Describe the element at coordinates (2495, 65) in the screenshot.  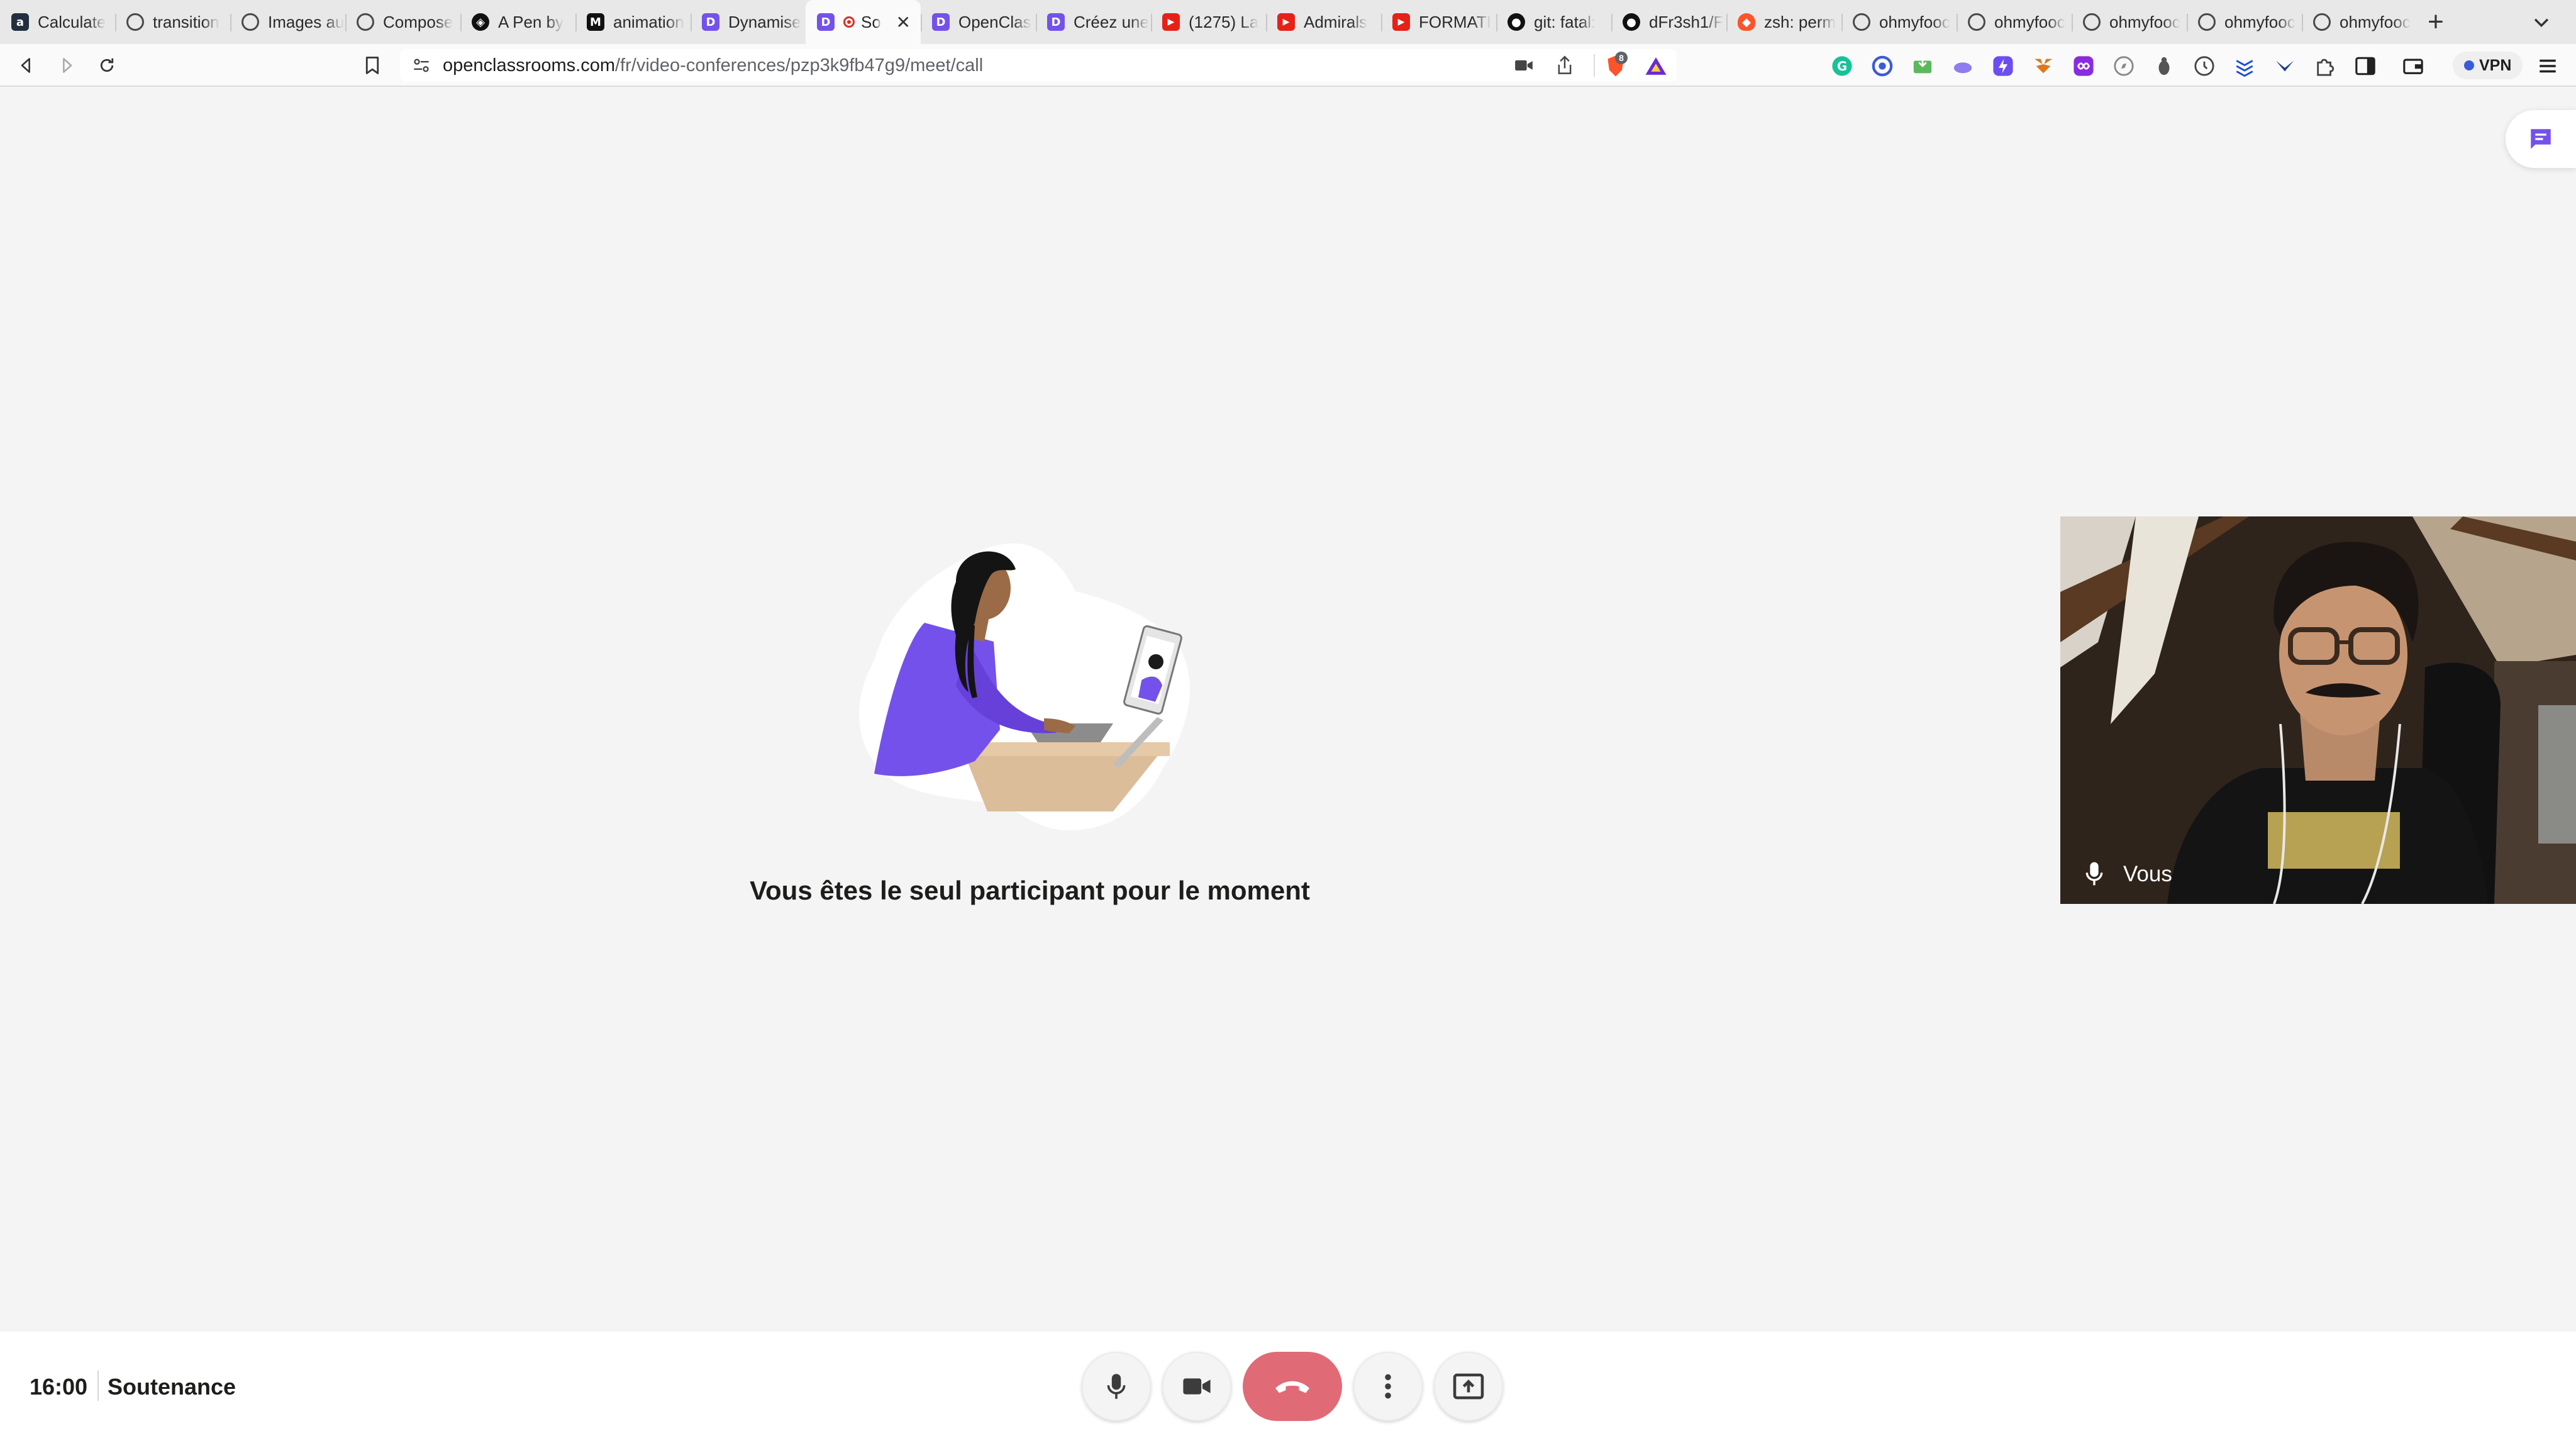
I see `vpn-label: VPN` at that location.